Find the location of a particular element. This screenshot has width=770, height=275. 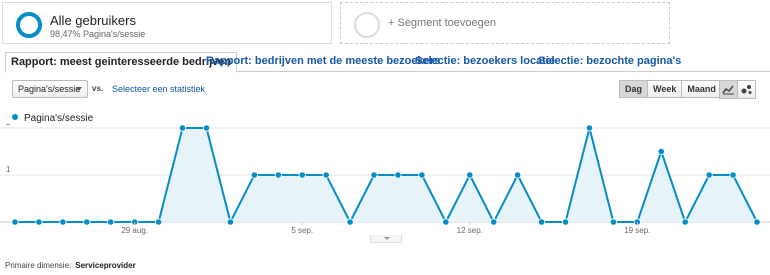

month-button: Maand is located at coordinates (701, 89).